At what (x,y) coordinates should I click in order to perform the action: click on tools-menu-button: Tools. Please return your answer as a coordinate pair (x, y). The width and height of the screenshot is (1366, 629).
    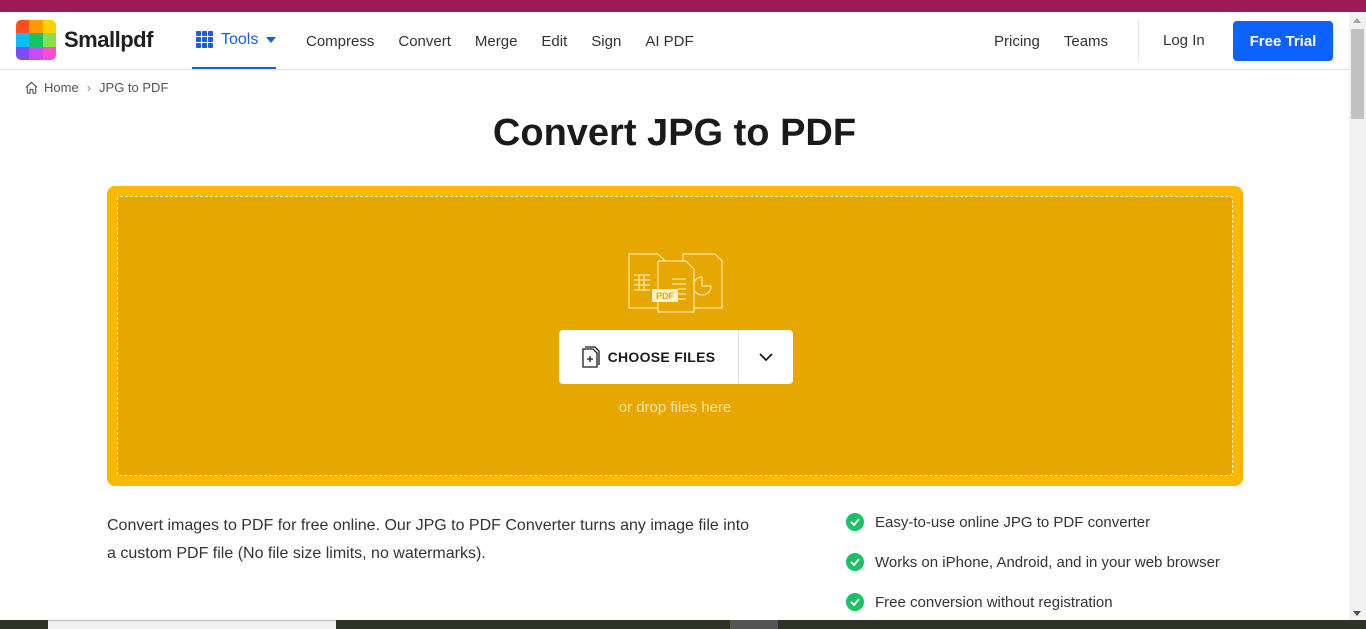
    Looking at the image, I should click on (234, 40).